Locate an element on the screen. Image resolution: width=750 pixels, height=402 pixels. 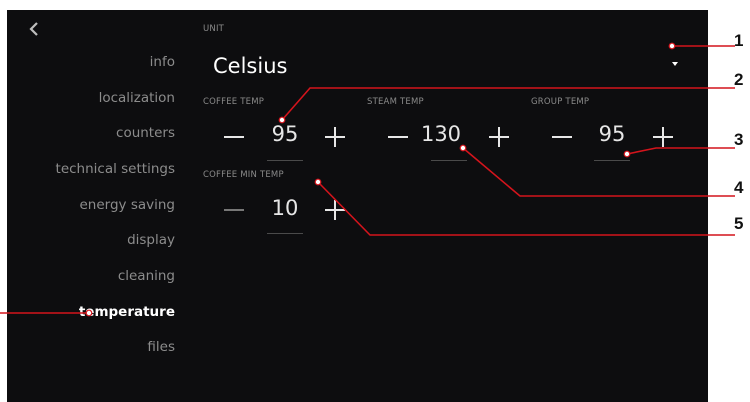
callout-number-1: 1 is located at coordinates (739, 40).